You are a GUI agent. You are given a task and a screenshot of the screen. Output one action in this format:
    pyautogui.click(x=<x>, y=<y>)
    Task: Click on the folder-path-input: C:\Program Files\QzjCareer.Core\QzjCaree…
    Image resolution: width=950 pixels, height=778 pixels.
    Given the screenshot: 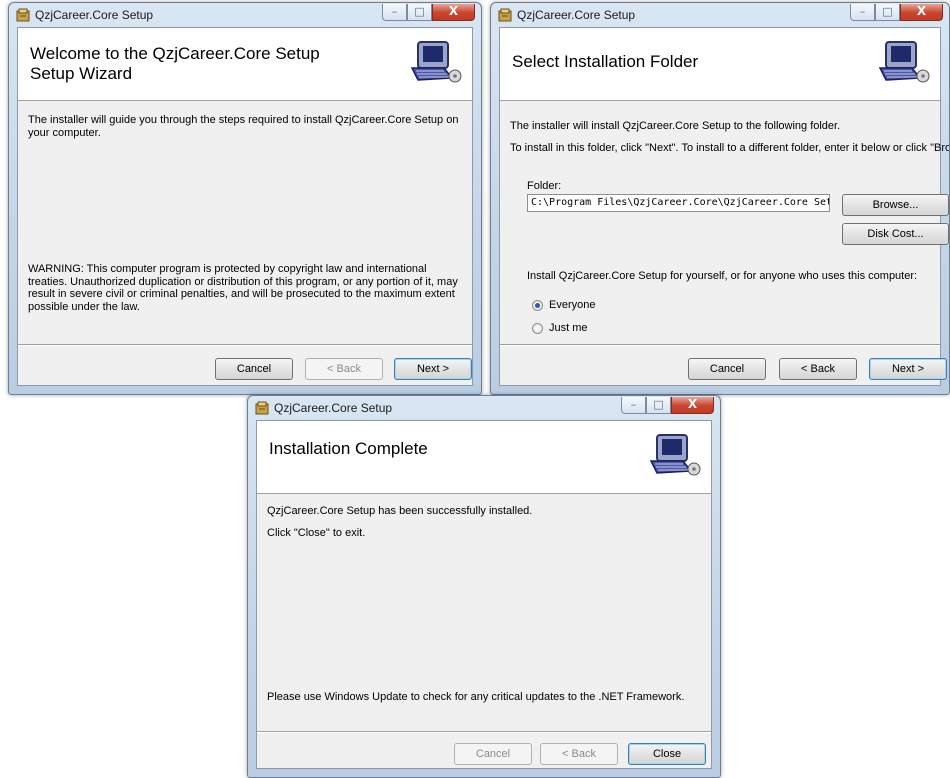 What is the action you would take?
    pyautogui.click(x=678, y=203)
    